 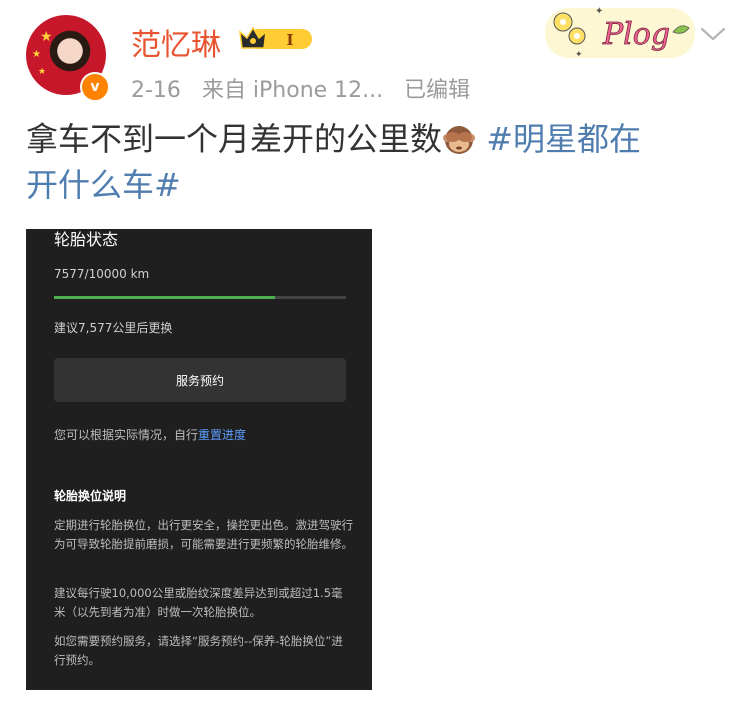 I want to click on verified-mark: v, so click(x=95, y=87).